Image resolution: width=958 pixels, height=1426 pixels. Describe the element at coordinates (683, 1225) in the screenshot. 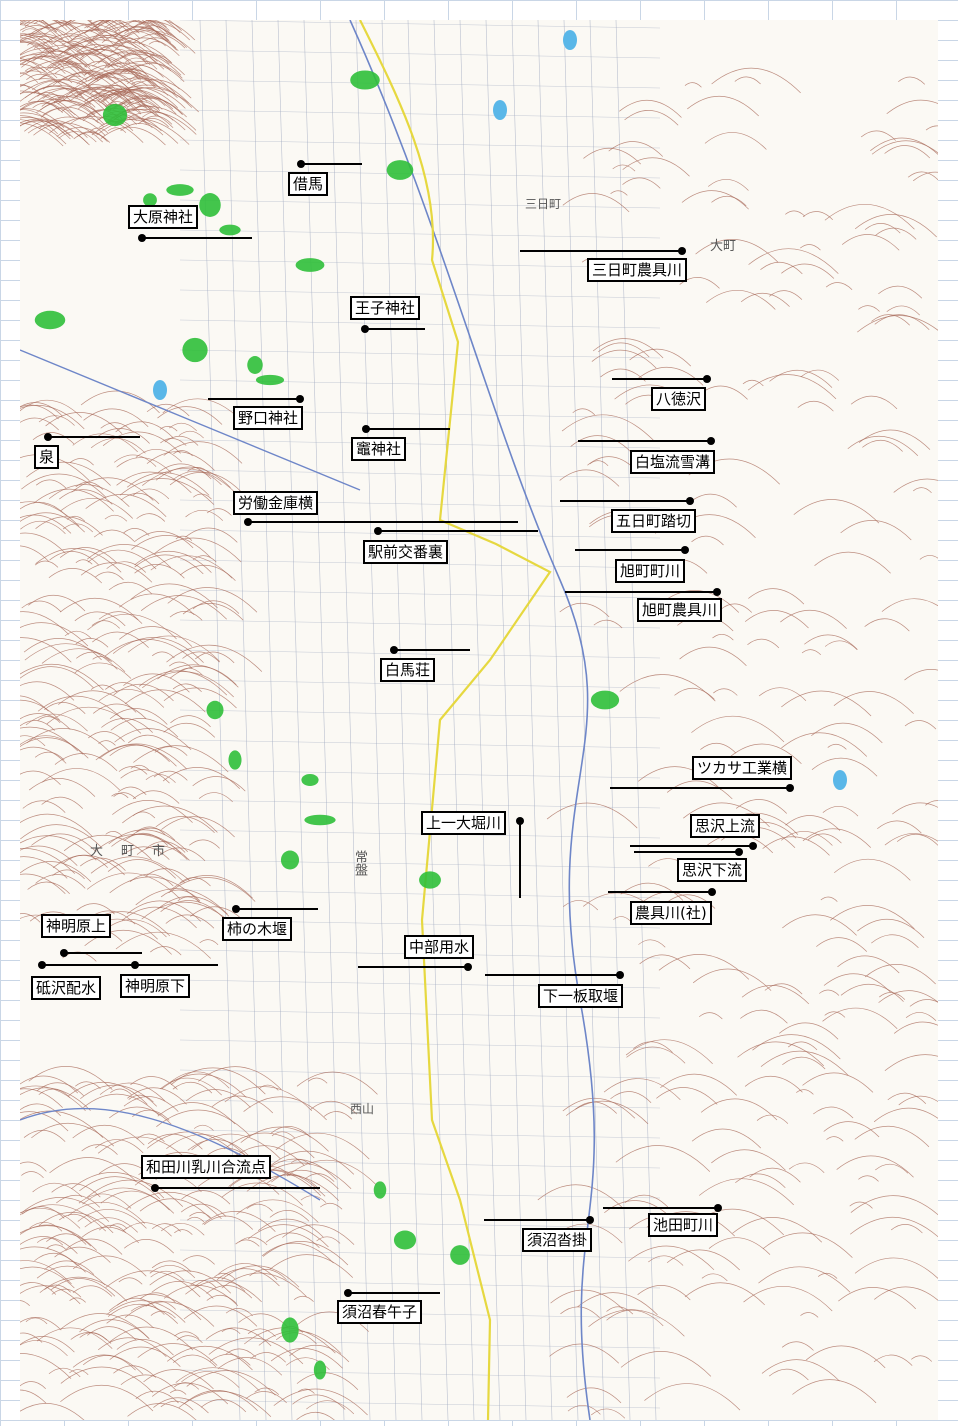

I see `label-ikedamachi-gawa: 池田町川` at that location.